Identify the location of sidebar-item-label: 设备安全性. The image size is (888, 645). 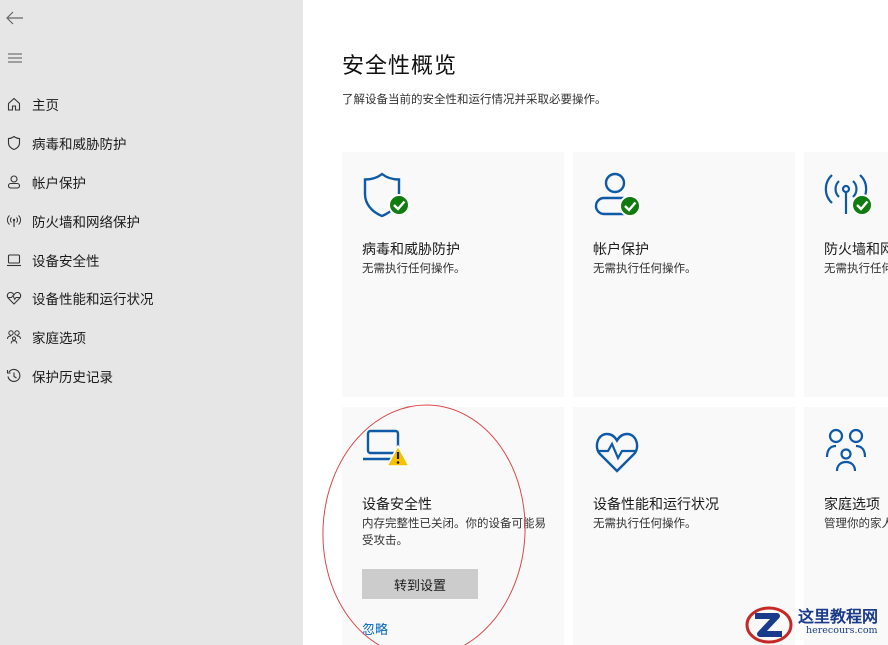
(66, 261).